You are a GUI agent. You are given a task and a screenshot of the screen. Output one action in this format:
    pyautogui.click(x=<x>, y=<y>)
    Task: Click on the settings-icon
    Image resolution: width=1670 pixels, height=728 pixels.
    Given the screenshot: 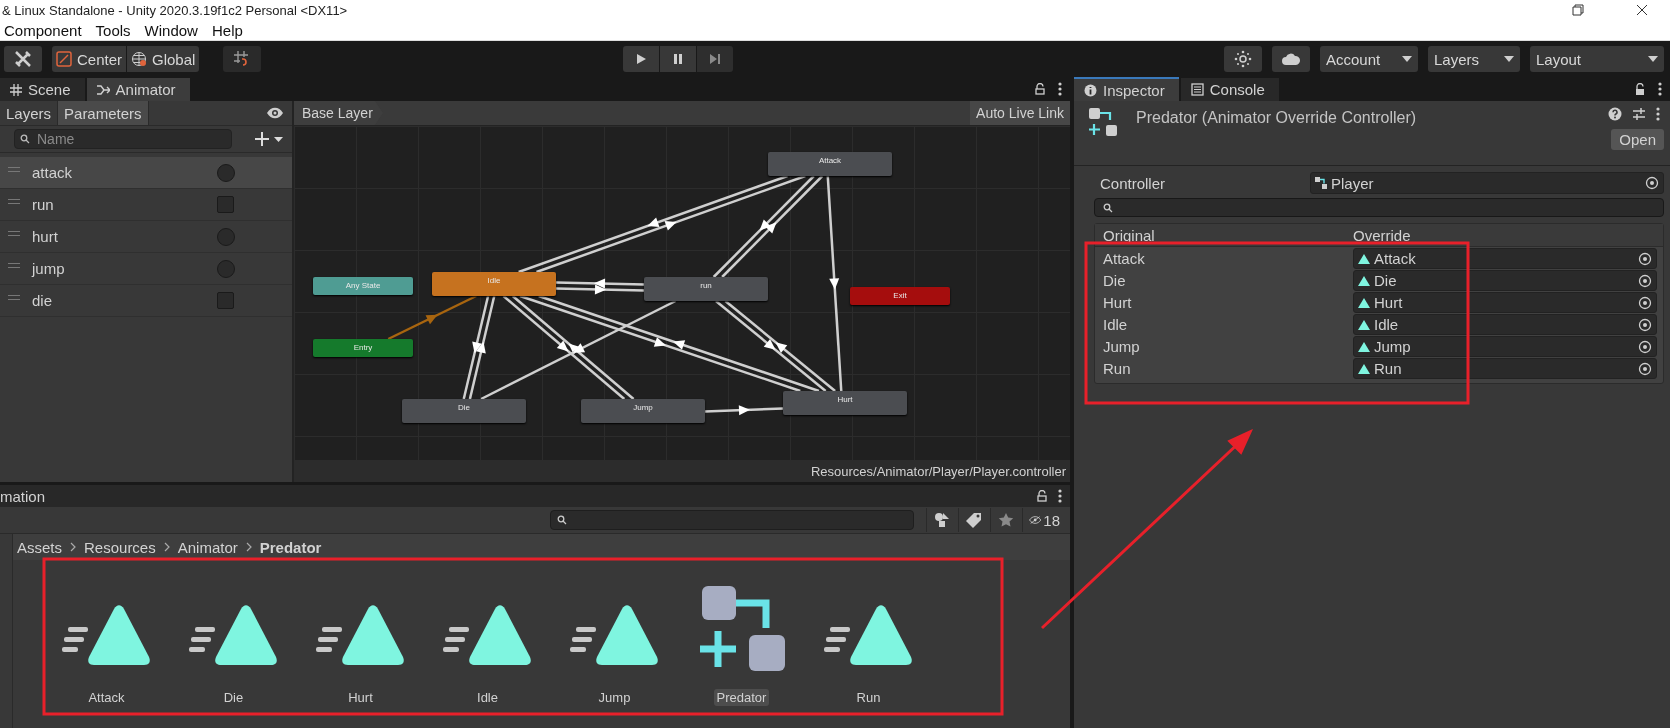 What is the action you would take?
    pyautogui.click(x=1639, y=114)
    